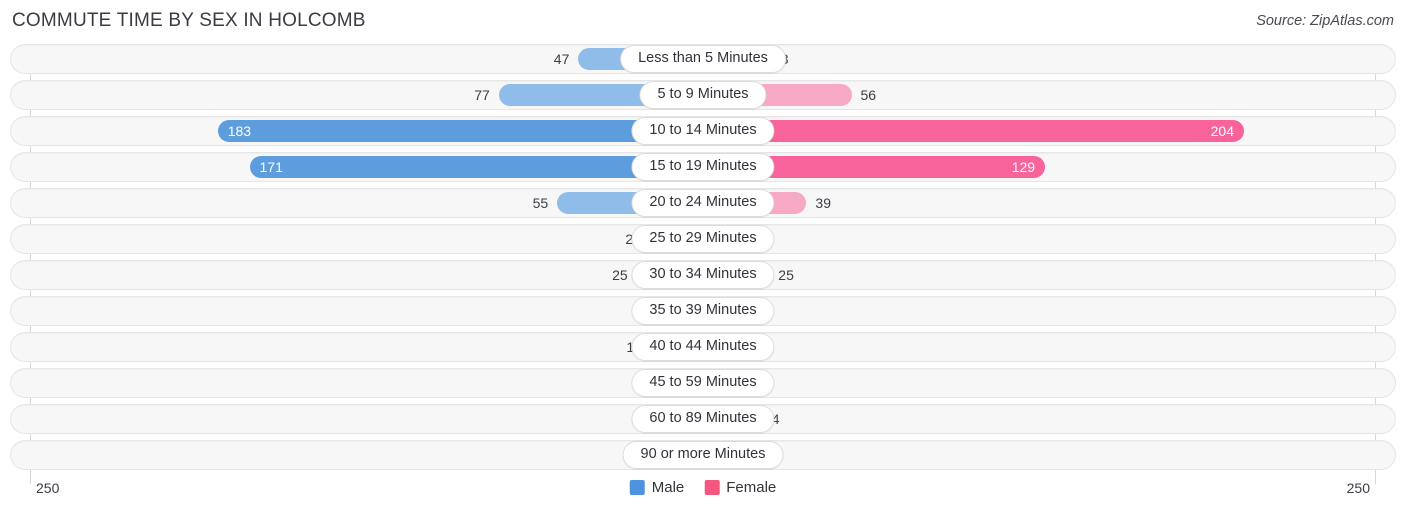 This screenshot has width=1406, height=523. I want to click on female-bar: 204, so click(973, 131).